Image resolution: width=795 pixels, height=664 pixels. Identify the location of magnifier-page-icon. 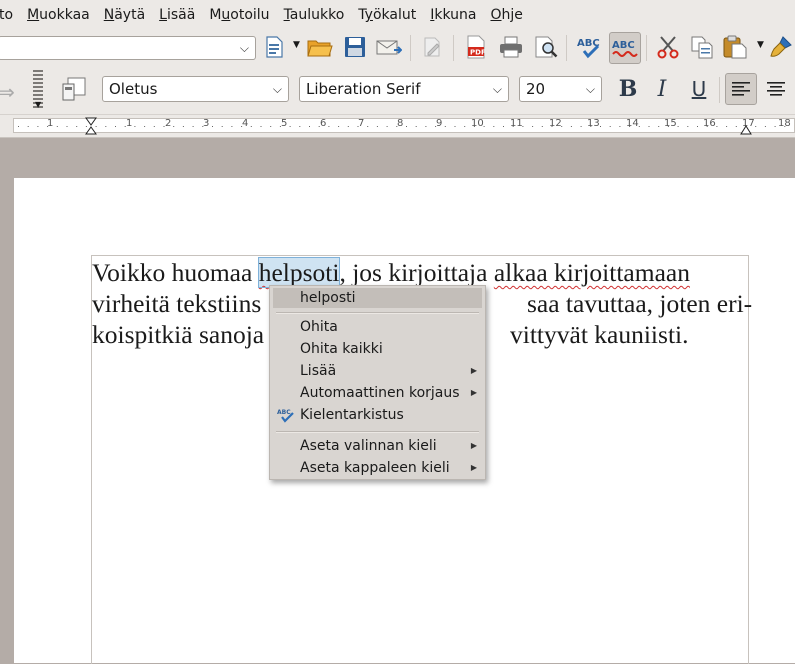
(546, 47).